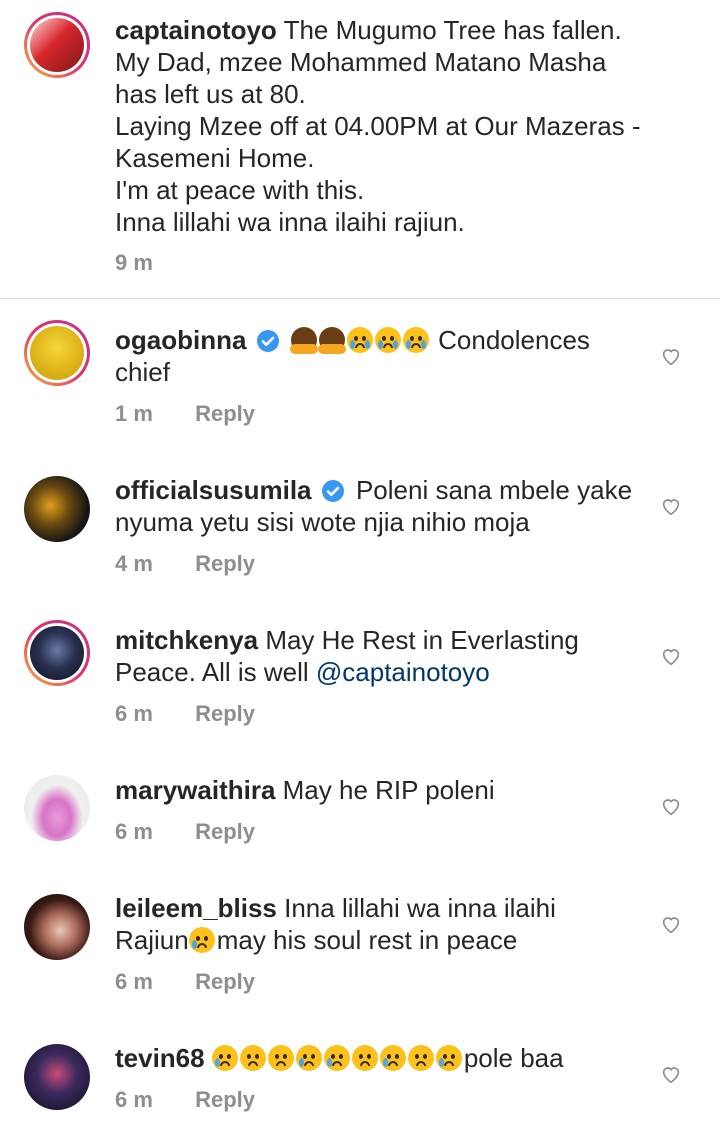 This screenshot has width=720, height=1142. What do you see at coordinates (290, 222) in the screenshot?
I see `caption-line: Inna lillahi wa inna ilaihi rajiun.` at bounding box center [290, 222].